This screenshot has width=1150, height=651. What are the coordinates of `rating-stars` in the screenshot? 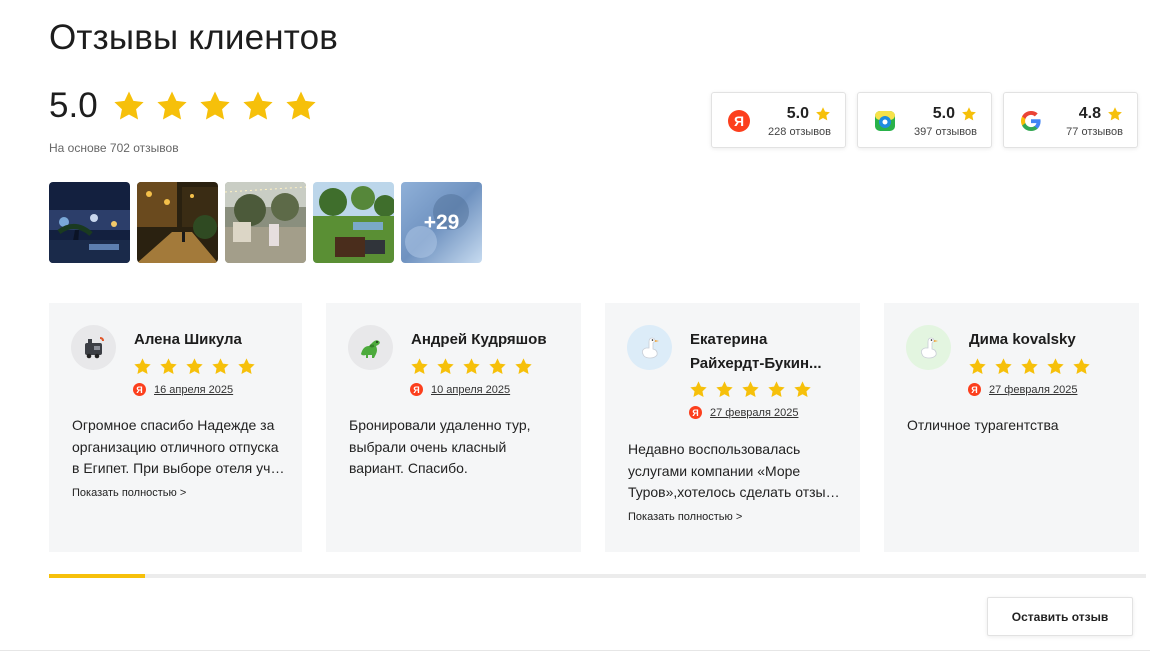 It's located at (215, 106).